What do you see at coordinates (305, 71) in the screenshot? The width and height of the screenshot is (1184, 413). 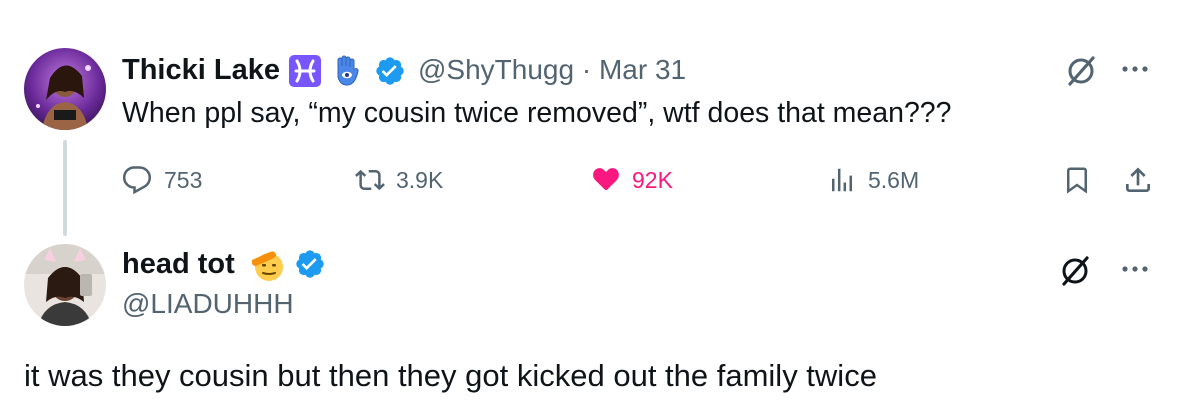 I see `pisces-emoji-icon` at bounding box center [305, 71].